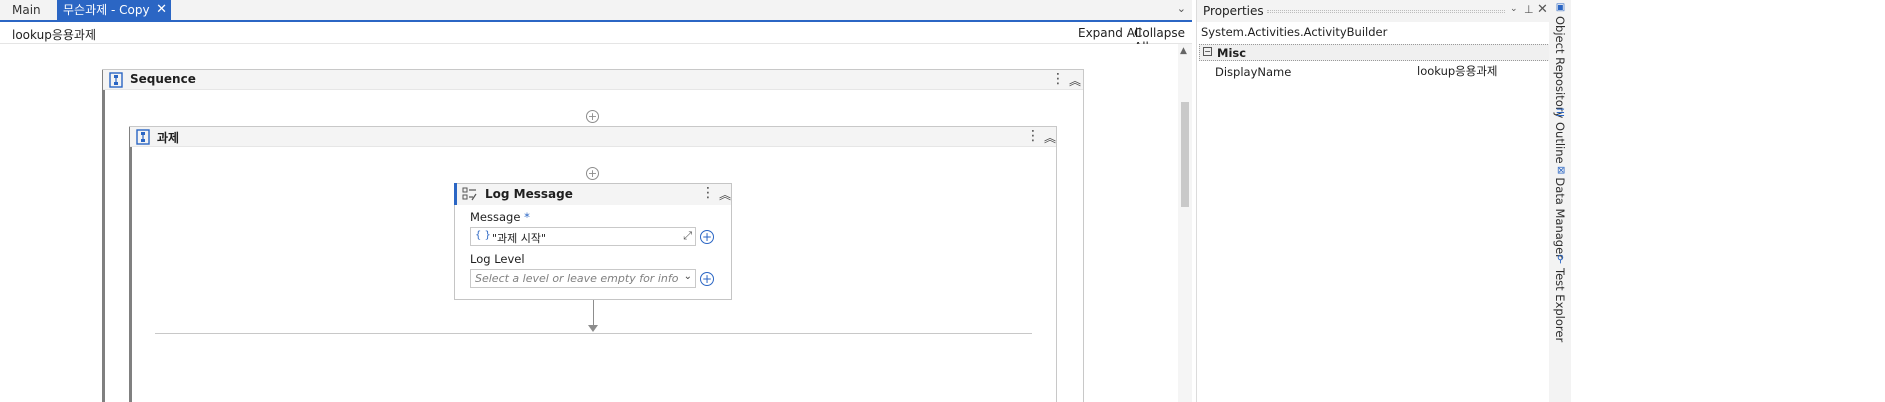  Describe the element at coordinates (687, 236) in the screenshot. I see `expand-editor-icon: ⤢` at that location.